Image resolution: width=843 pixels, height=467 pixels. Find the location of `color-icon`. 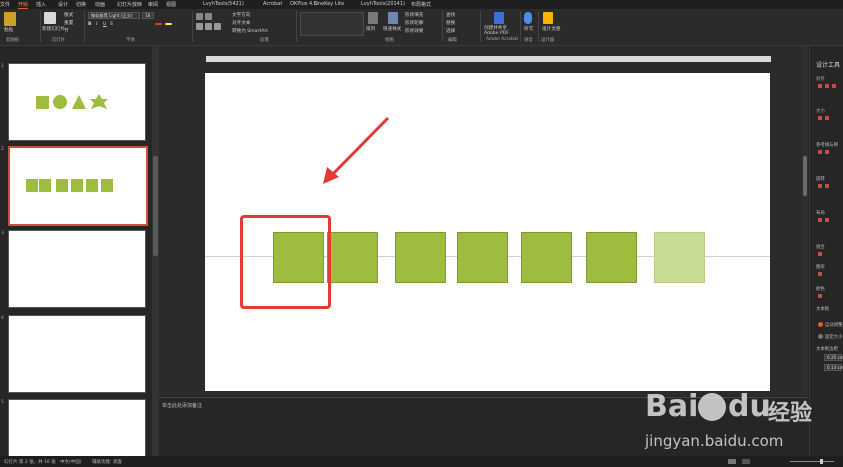

color-icon is located at coordinates (820, 296).